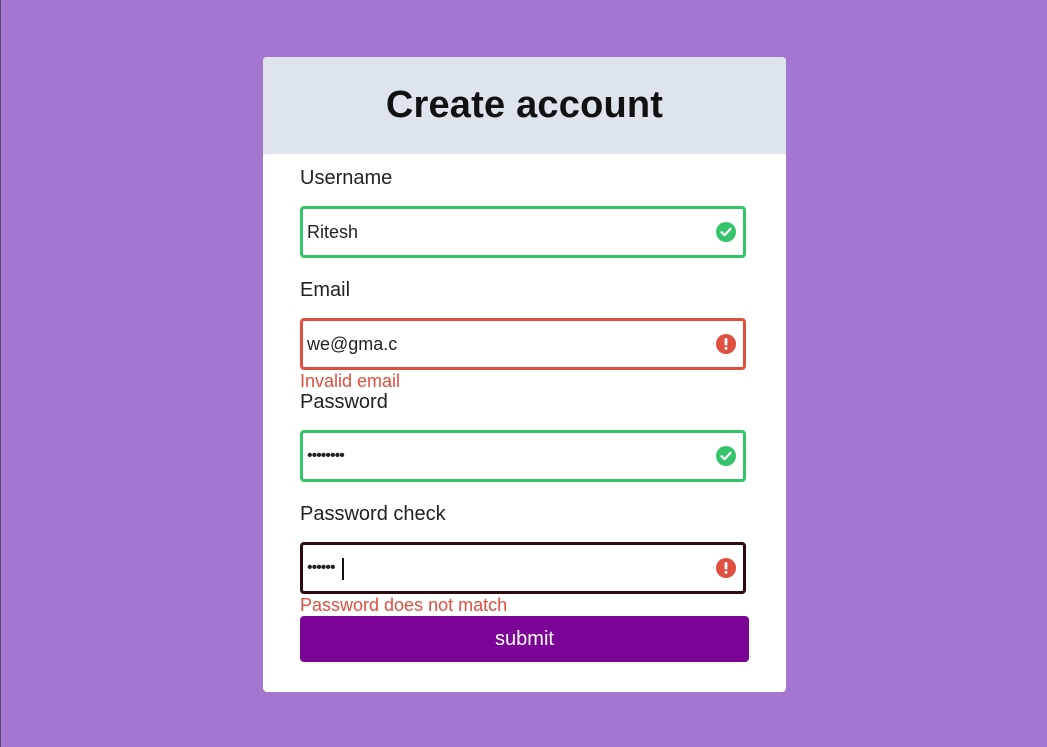 This screenshot has height=747, width=1047. What do you see at coordinates (346, 178) in the screenshot?
I see `username-label: Username` at bounding box center [346, 178].